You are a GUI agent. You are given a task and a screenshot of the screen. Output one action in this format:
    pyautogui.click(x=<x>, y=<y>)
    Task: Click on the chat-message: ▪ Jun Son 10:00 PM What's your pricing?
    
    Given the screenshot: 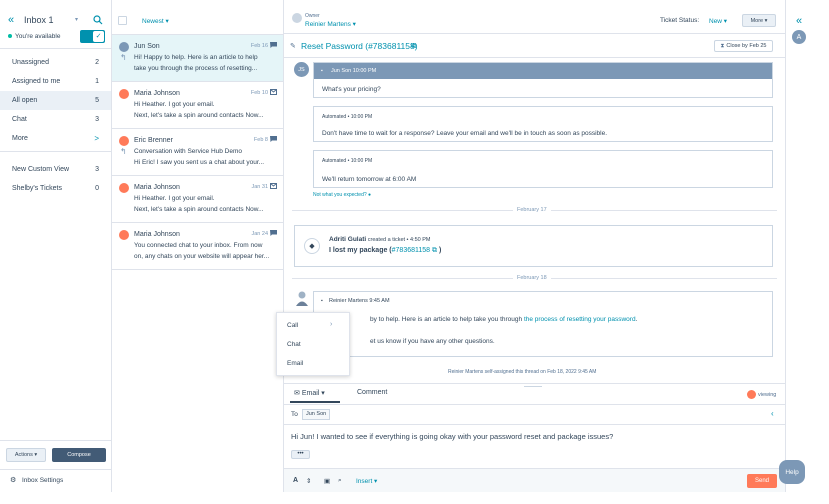 What is the action you would take?
    pyautogui.click(x=543, y=80)
    